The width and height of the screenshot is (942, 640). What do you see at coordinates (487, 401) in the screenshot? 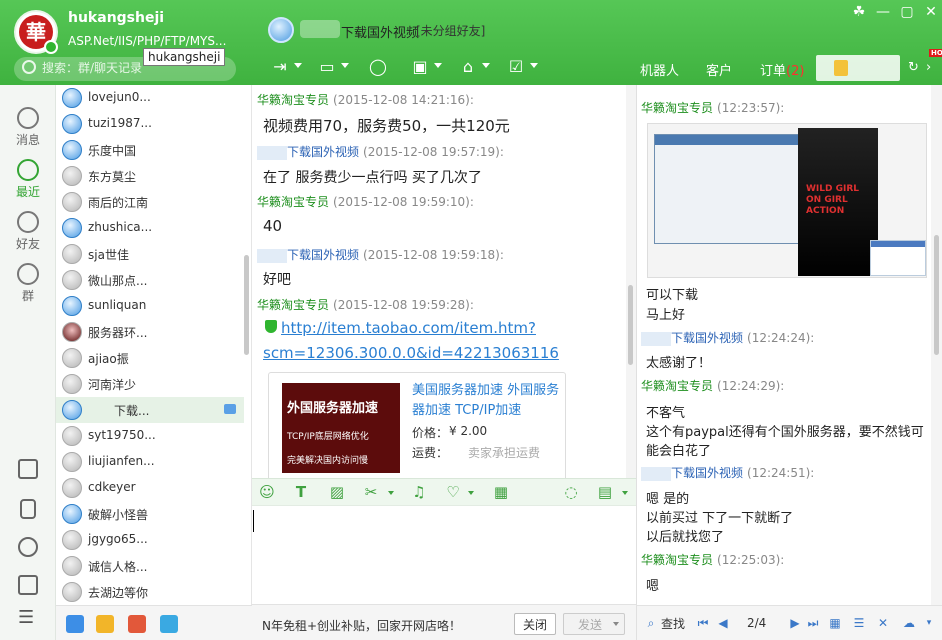
I see `product-title: 美国服务器加速 外国服务器加速 TCP/IP加速` at bounding box center [487, 401].